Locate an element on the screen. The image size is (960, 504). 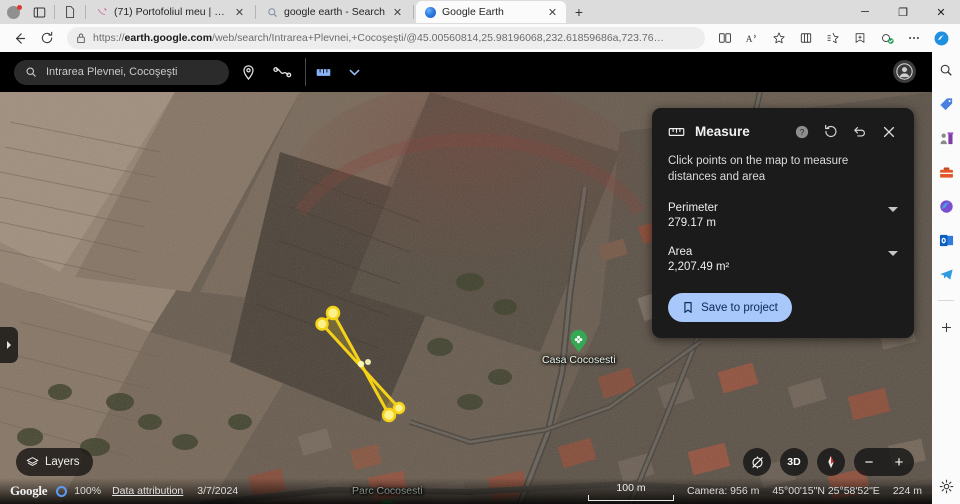
redo-icon is located at coordinates (830, 131).